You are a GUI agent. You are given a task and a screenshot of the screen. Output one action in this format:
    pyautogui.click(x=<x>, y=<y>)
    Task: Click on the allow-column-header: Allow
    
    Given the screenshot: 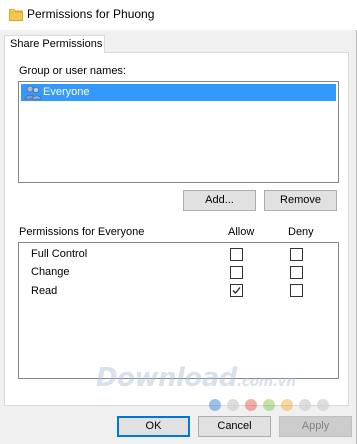 What is the action you would take?
    pyautogui.click(x=241, y=232)
    